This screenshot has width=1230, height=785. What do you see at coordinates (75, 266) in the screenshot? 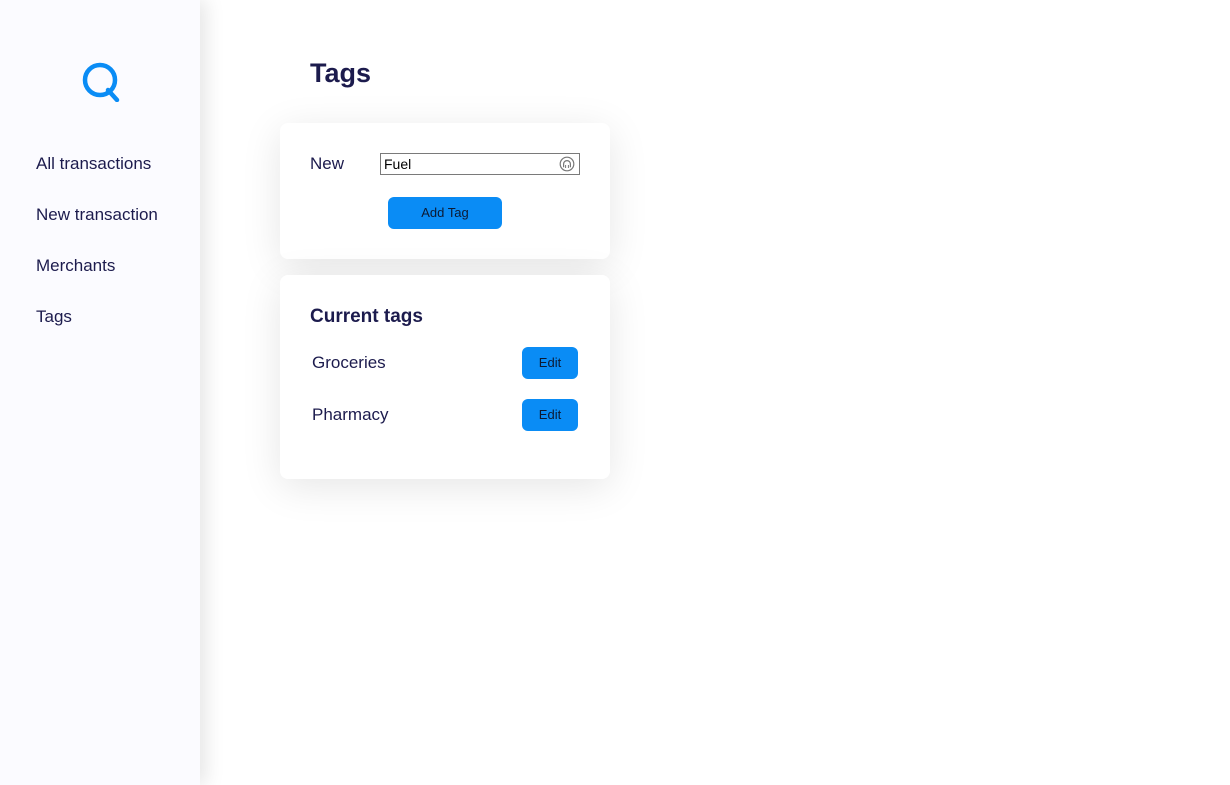
I see `sidebar-item-merchants: Merchants` at bounding box center [75, 266].